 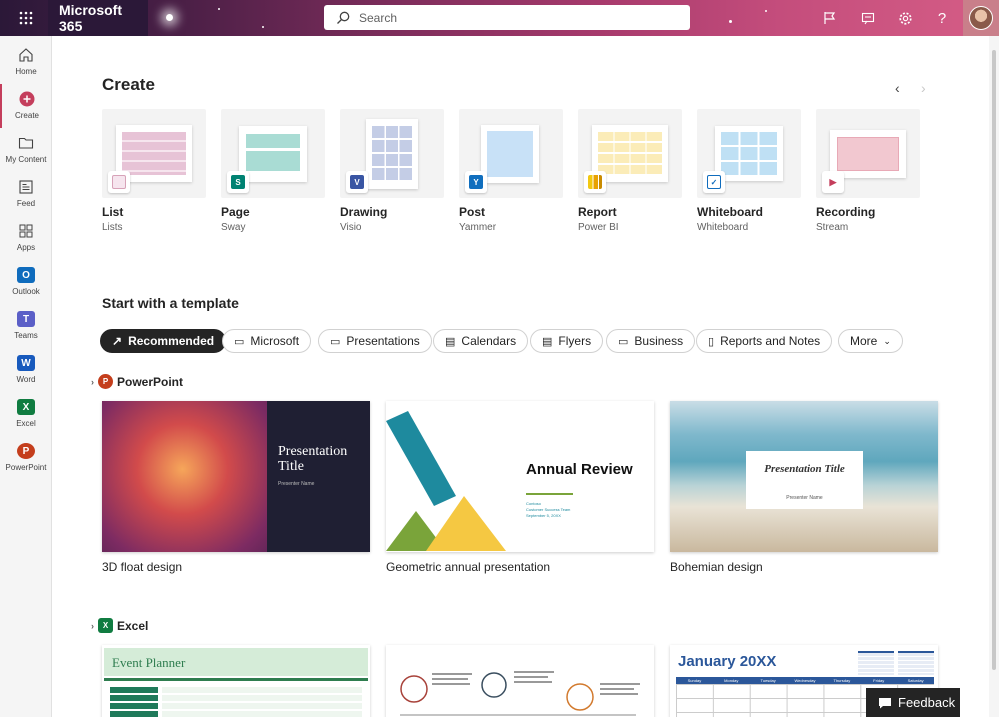 What do you see at coordinates (805, 680) in the screenshot?
I see `weekday: Wednesday` at bounding box center [805, 680].